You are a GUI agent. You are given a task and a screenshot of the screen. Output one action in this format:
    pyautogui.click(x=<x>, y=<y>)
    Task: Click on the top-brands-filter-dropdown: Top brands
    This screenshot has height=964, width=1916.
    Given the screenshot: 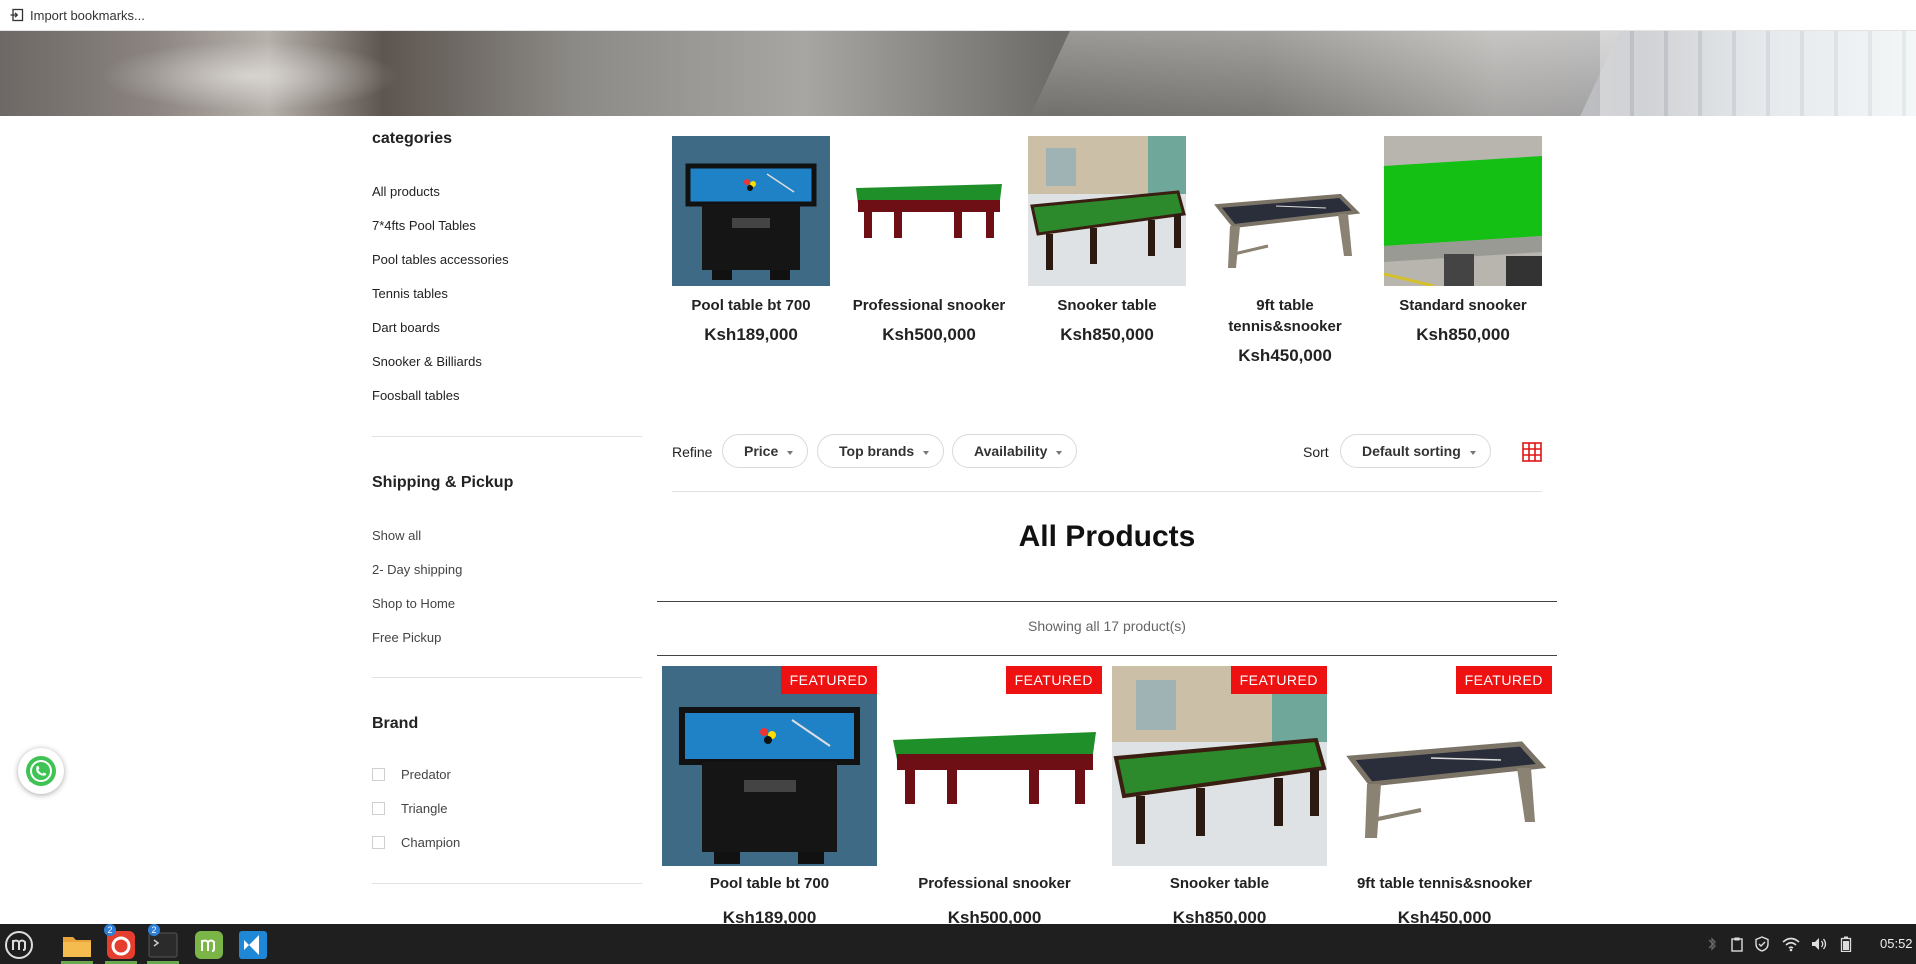 What is the action you would take?
    pyautogui.click(x=881, y=451)
    